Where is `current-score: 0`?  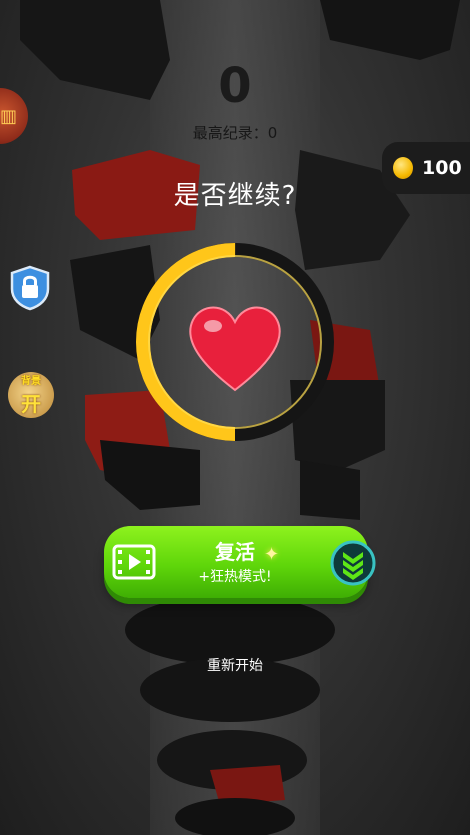
current-score: 0 is located at coordinates (235, 86).